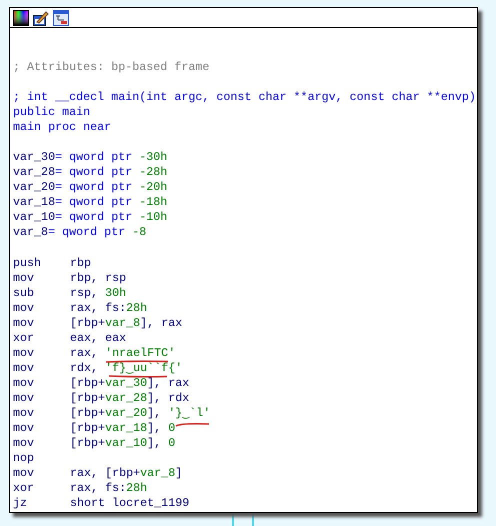 The height and width of the screenshot is (526, 496). I want to click on instruction-operands: rsp, 30h, so click(98, 292).